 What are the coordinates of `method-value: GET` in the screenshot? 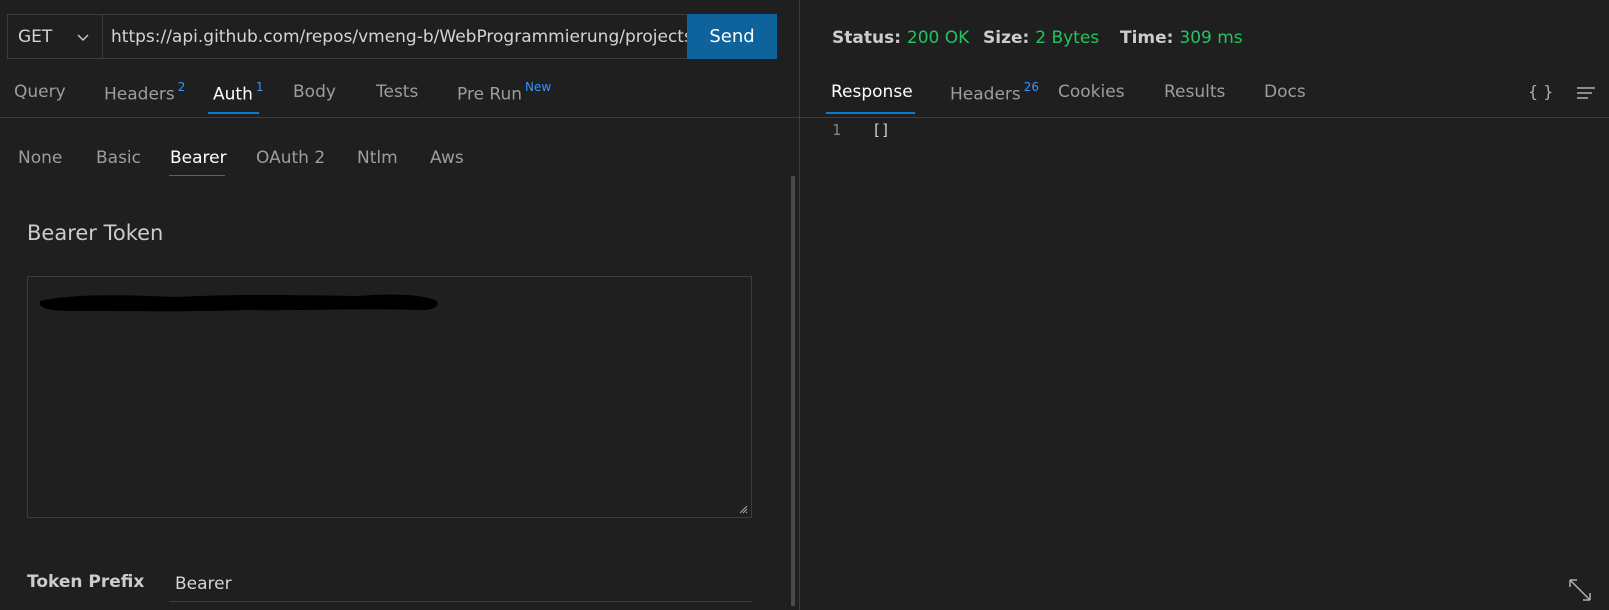 It's located at (35, 36).